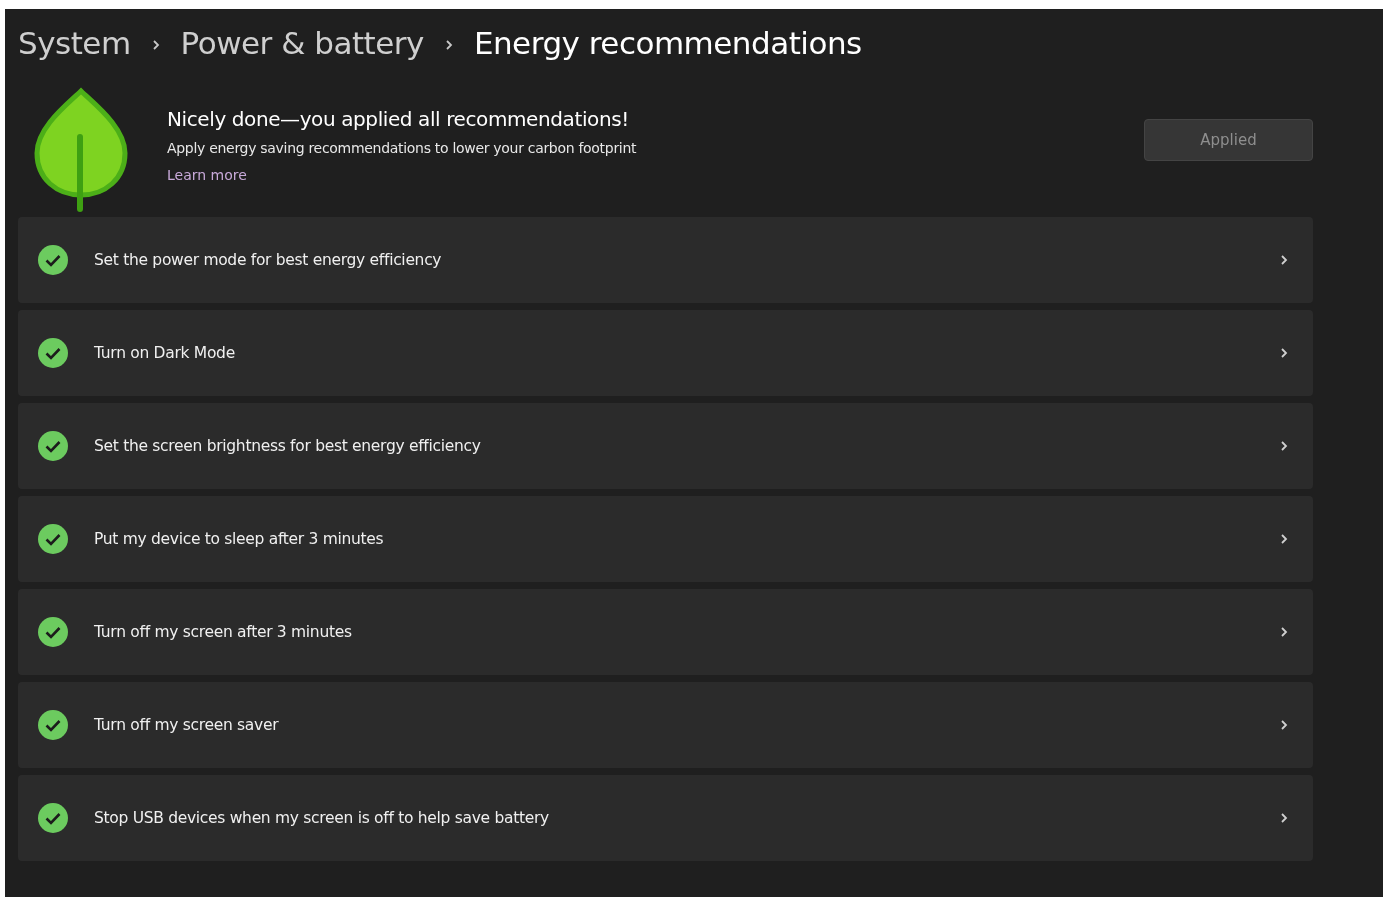 The image size is (1383, 899). Describe the element at coordinates (165, 353) in the screenshot. I see `recommendation-label: Turn on Dark Mode` at that location.